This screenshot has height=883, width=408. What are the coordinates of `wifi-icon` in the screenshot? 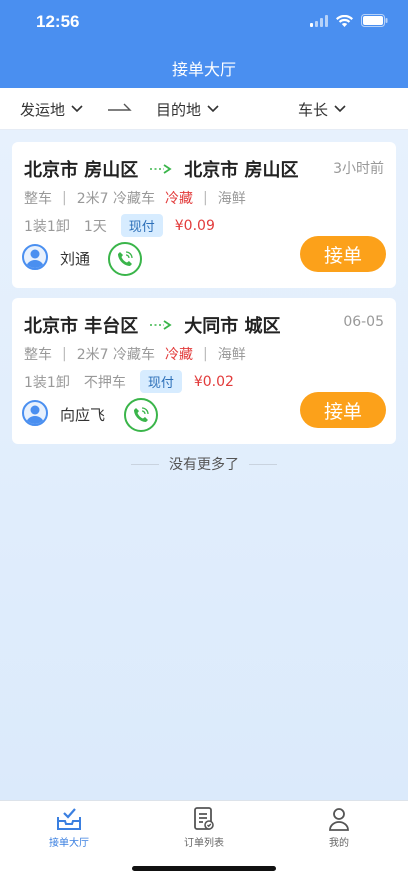 It's located at (344, 20).